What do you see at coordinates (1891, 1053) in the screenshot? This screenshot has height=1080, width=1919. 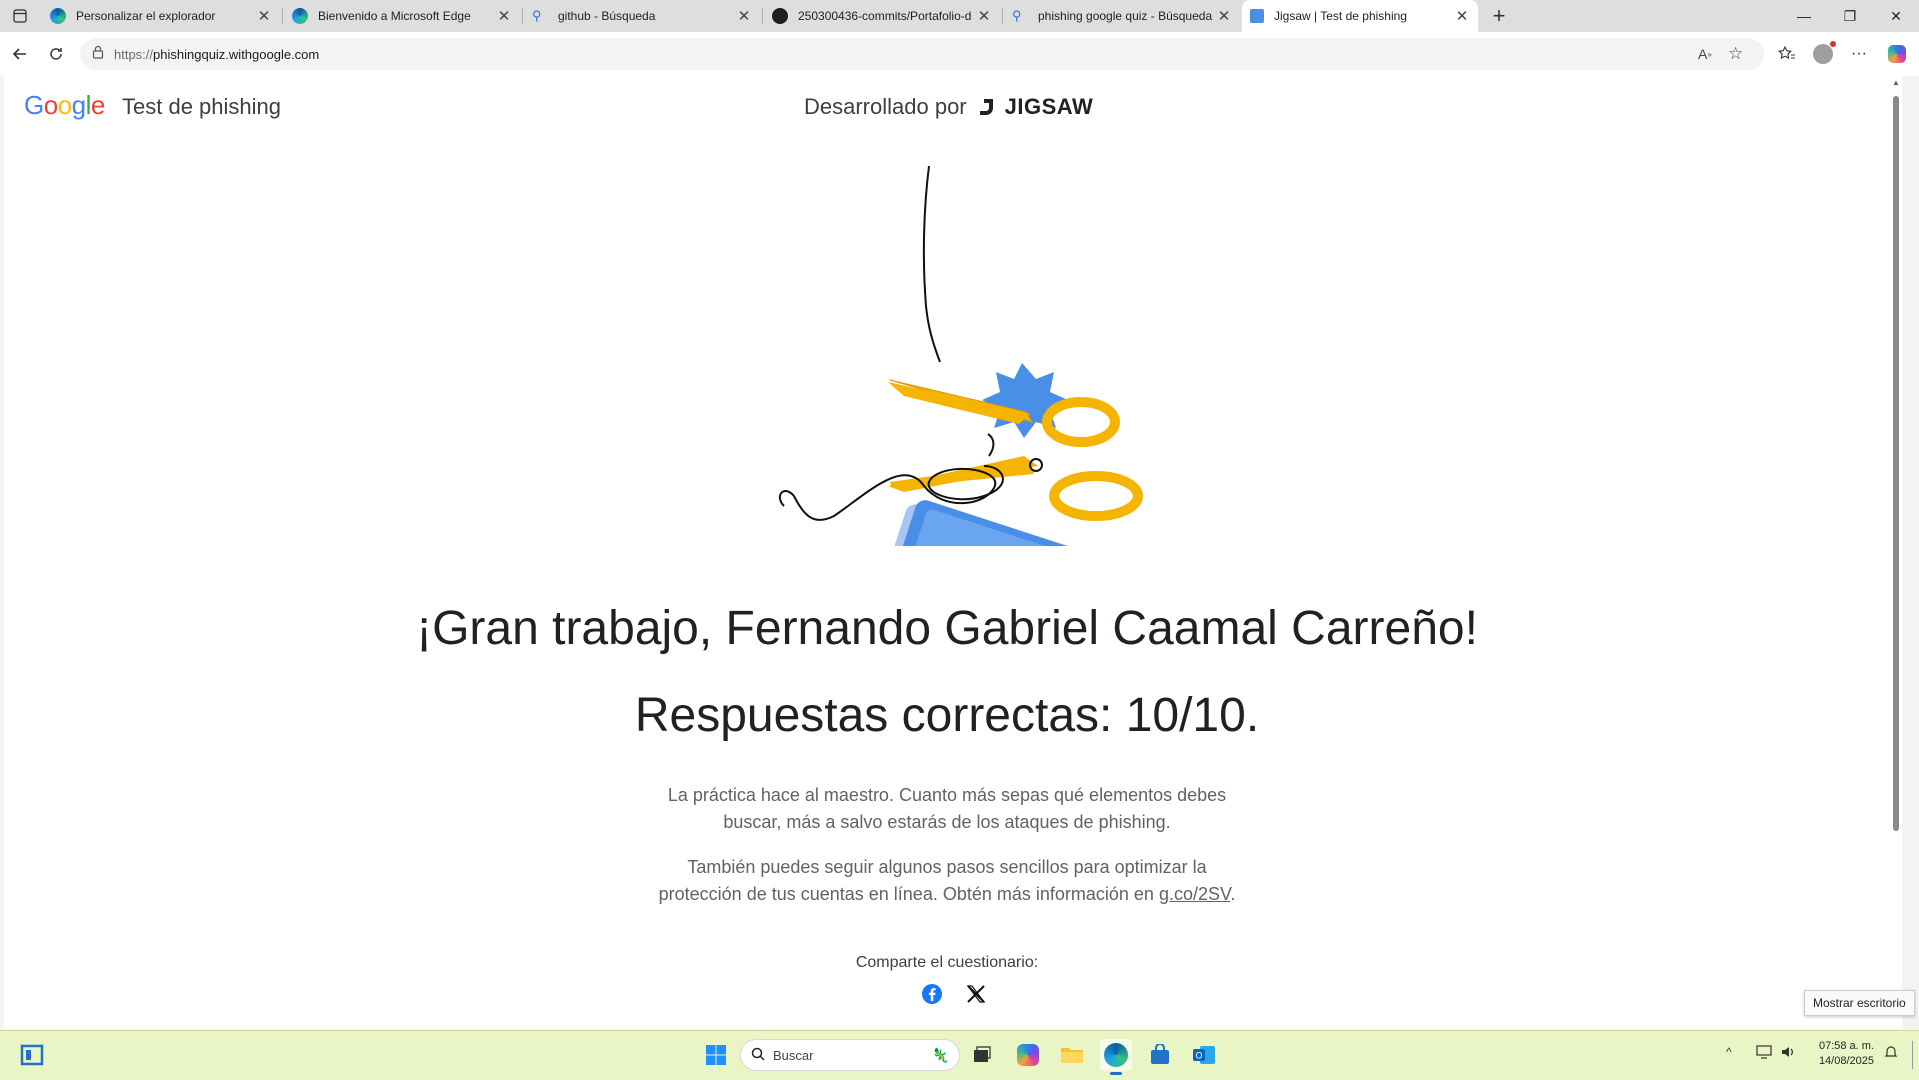 I see `notifications-icon` at bounding box center [1891, 1053].